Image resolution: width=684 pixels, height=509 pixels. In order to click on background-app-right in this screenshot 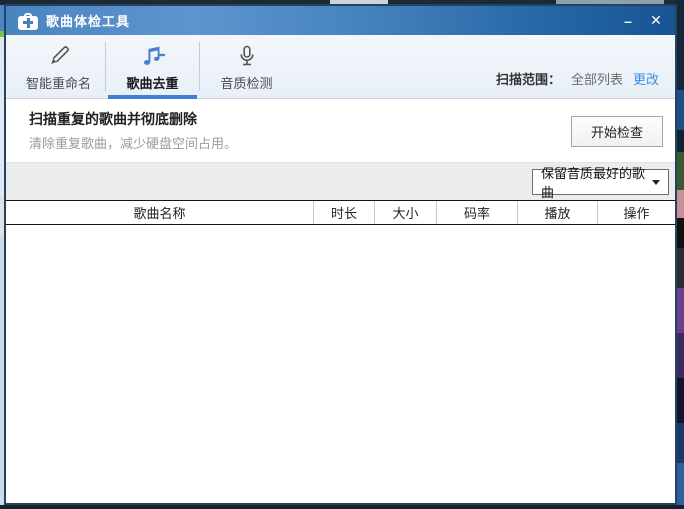, I will do `click(680, 254)`.